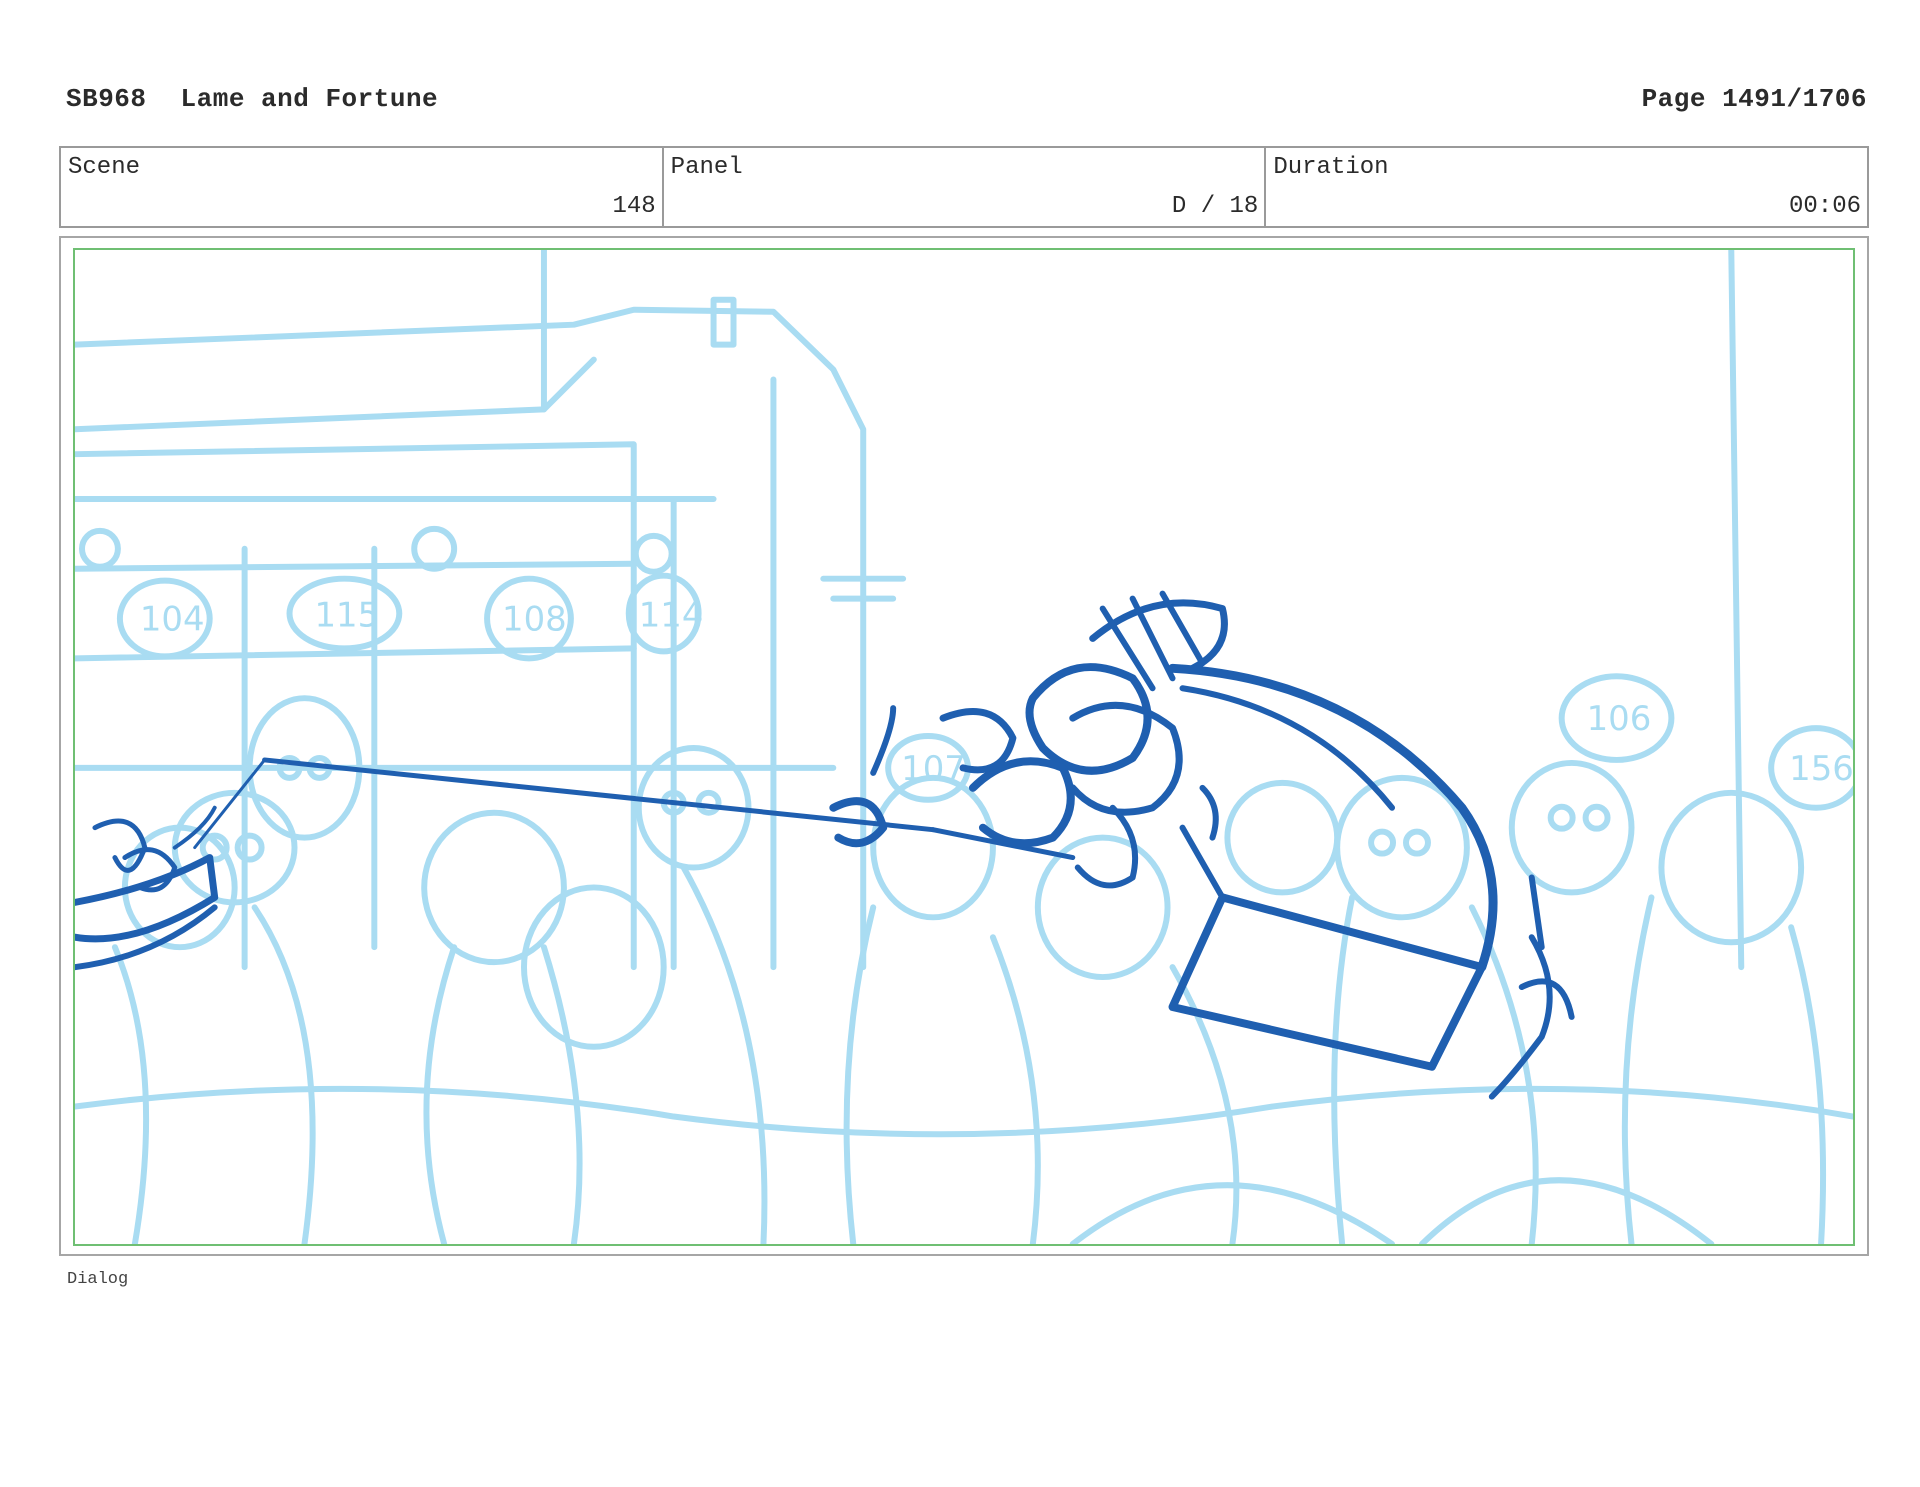 The image size is (1920, 1487). I want to click on header-left: SB968 Lame and Fortune, so click(252, 99).